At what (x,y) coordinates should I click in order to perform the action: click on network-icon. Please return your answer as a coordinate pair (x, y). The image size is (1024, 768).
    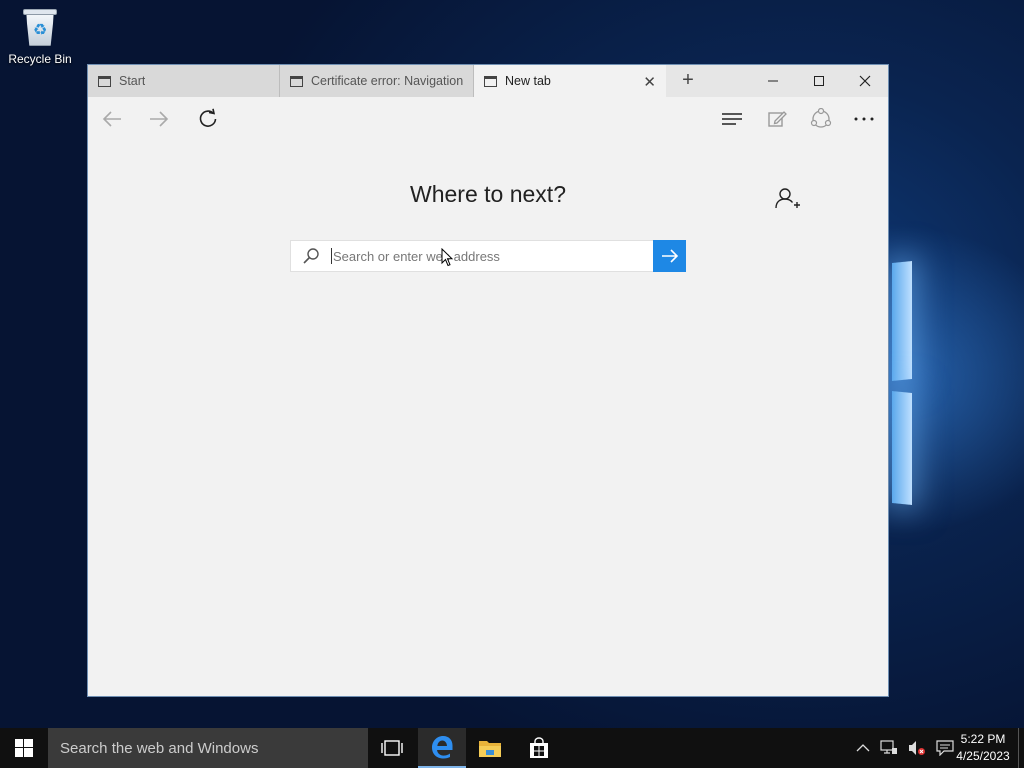
    Looking at the image, I should click on (889, 748).